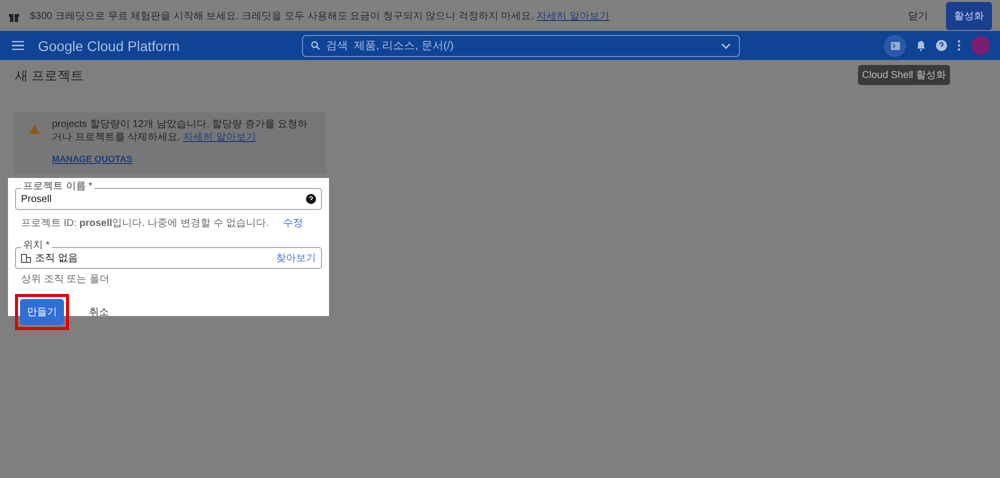  I want to click on terminal-button, so click(895, 45).